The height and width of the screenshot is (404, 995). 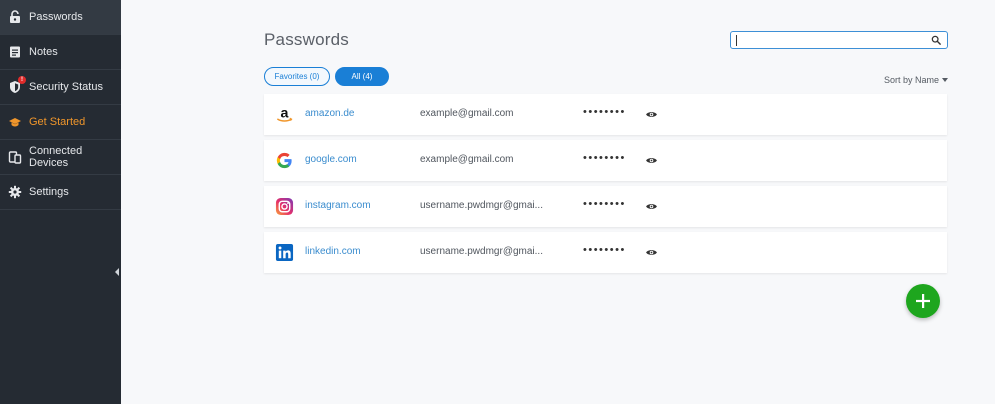 What do you see at coordinates (60, 52) in the screenshot?
I see `sidebar-item-notes: Notes` at bounding box center [60, 52].